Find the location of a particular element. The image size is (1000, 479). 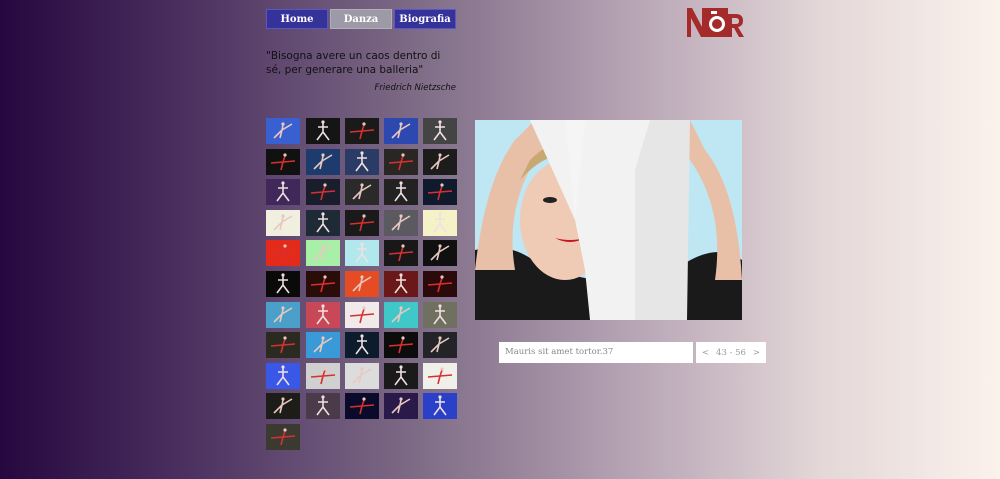

camera-logo-icon is located at coordinates (715, 22).